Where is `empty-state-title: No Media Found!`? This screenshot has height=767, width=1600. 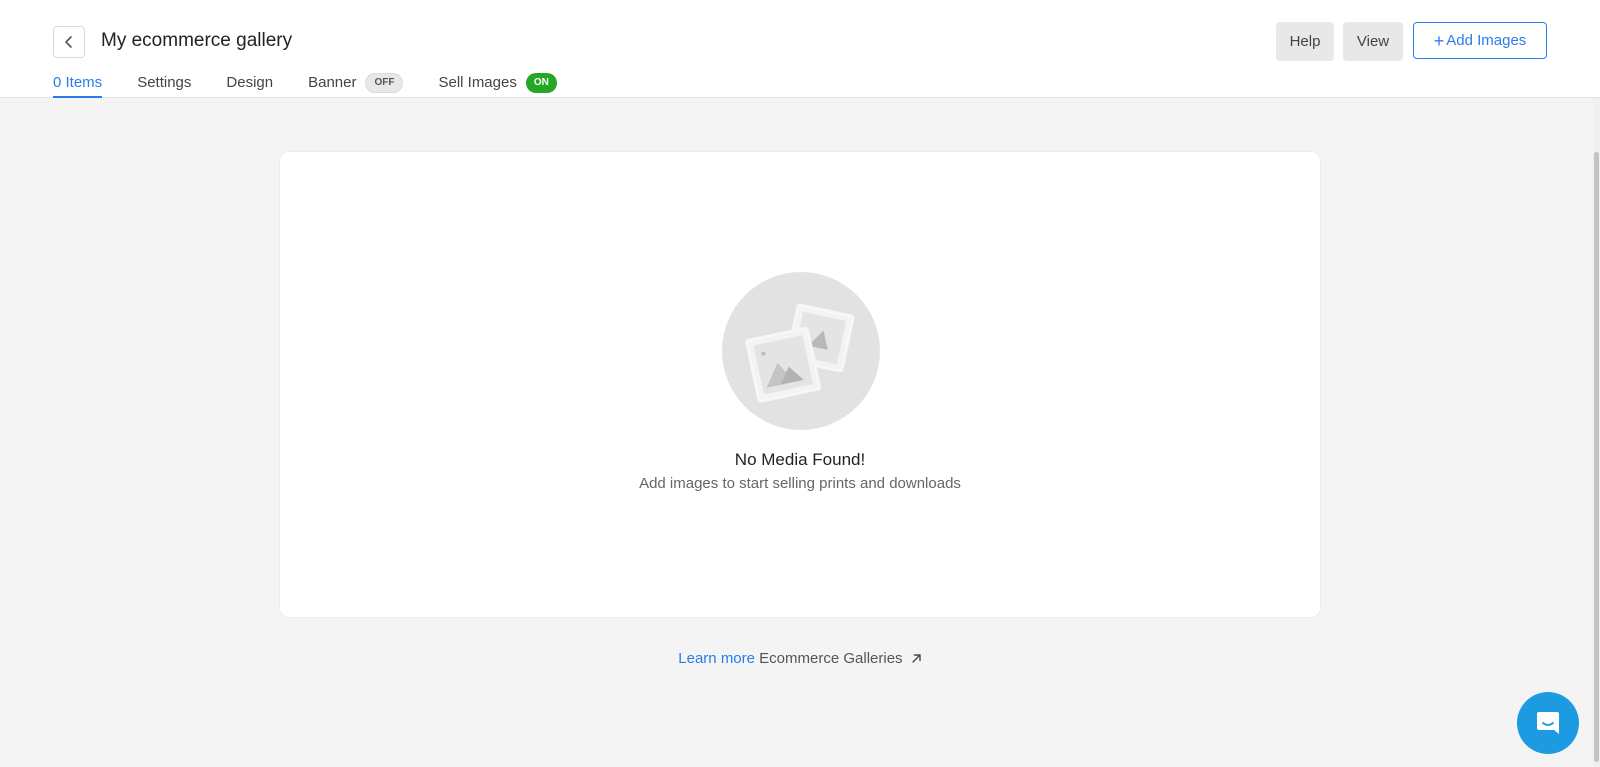 empty-state-title: No Media Found! is located at coordinates (800, 459).